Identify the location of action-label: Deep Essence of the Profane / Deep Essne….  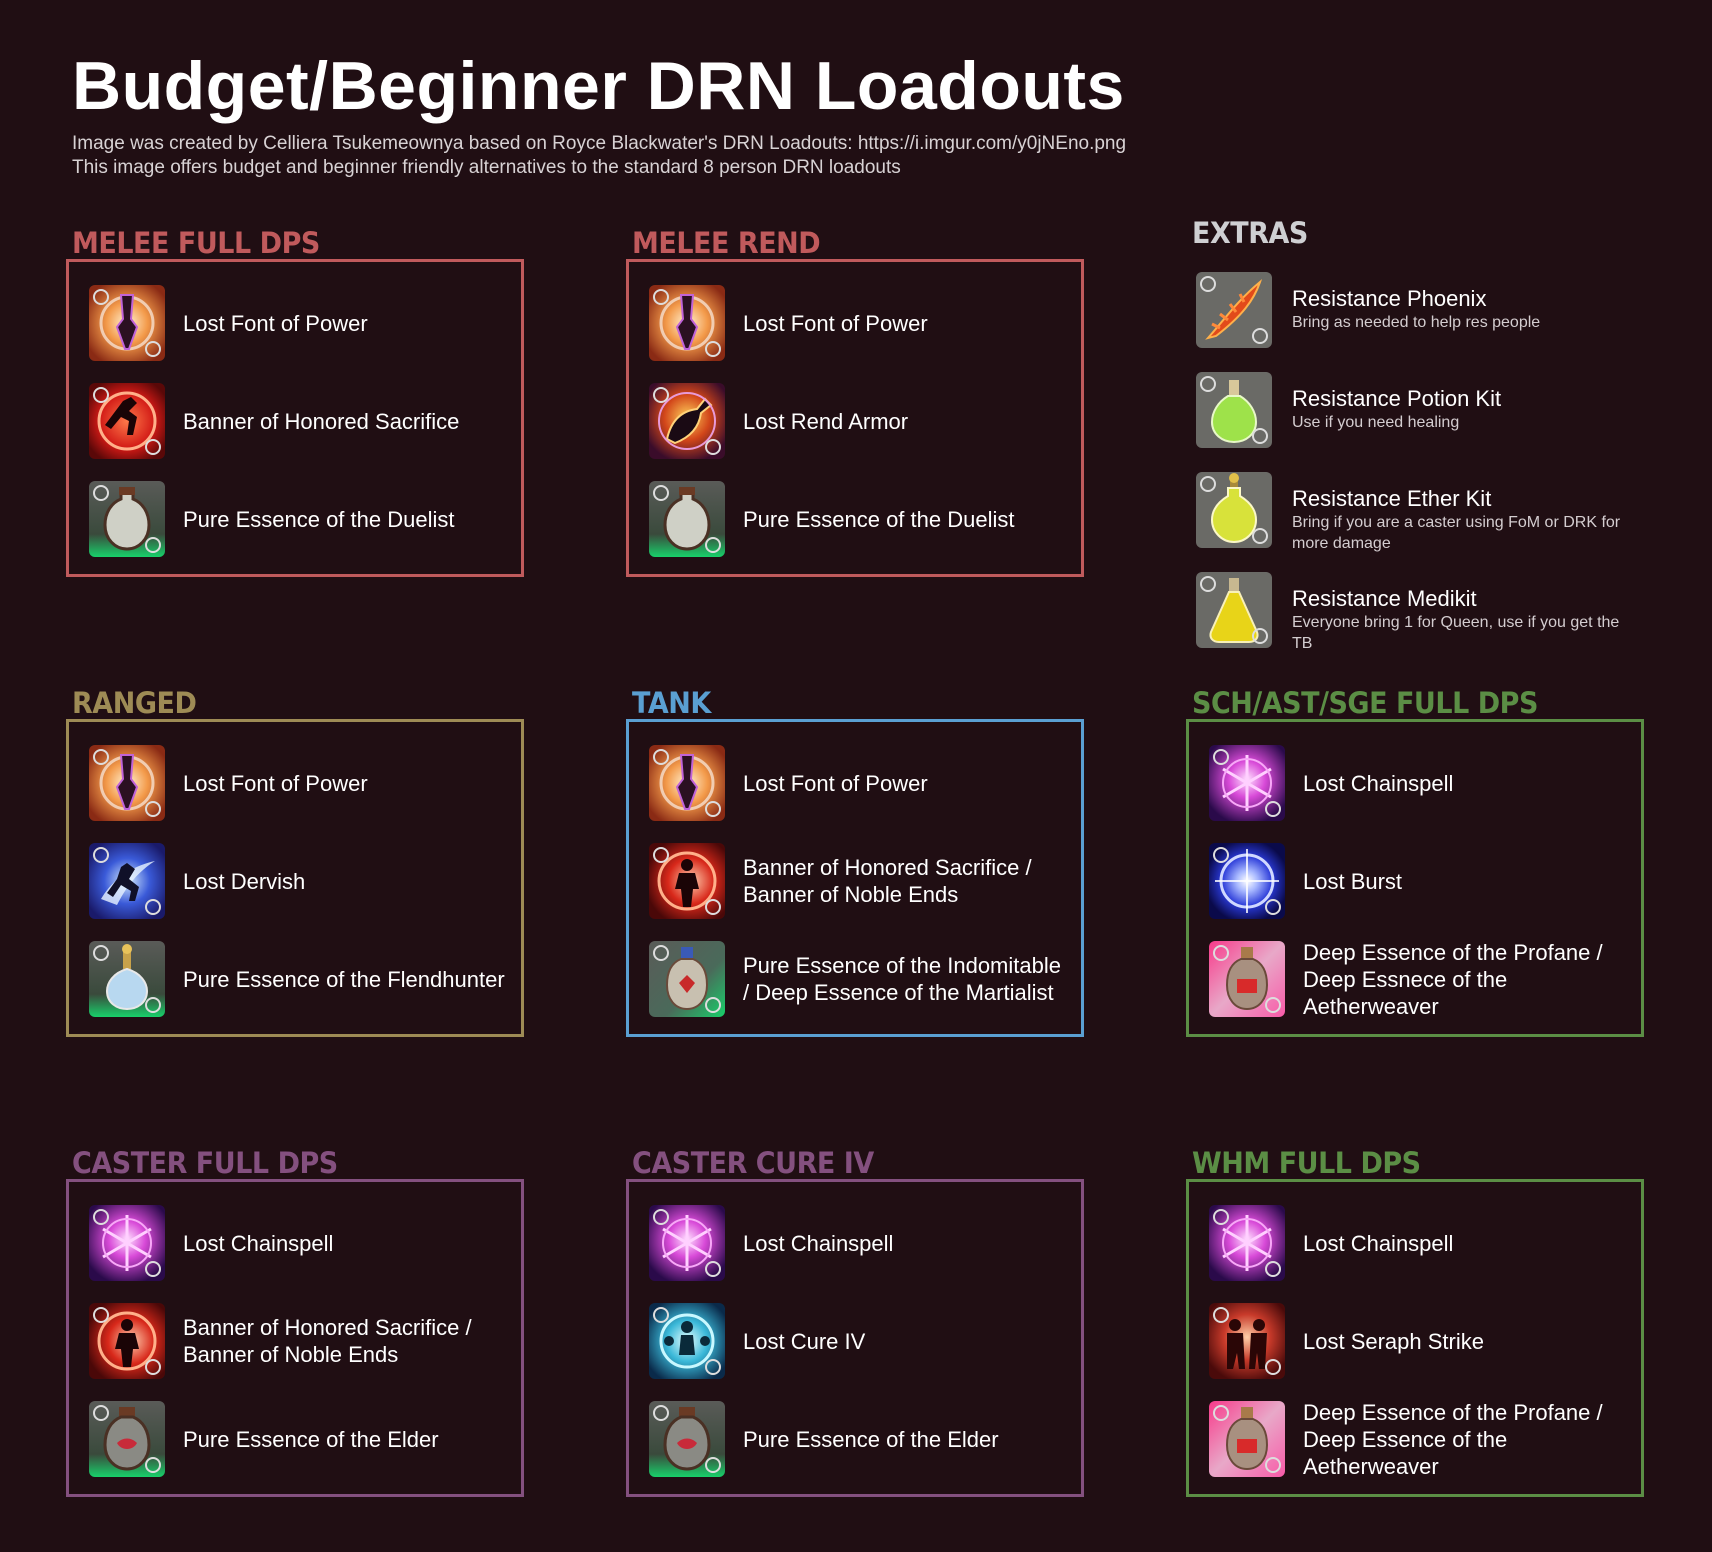
(1453, 979).